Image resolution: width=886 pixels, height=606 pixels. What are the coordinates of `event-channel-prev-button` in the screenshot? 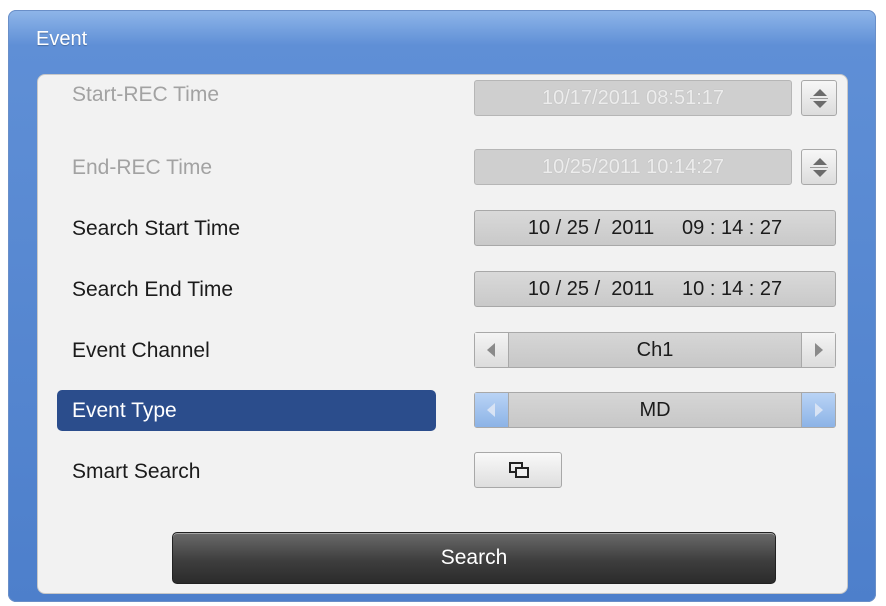 It's located at (492, 350).